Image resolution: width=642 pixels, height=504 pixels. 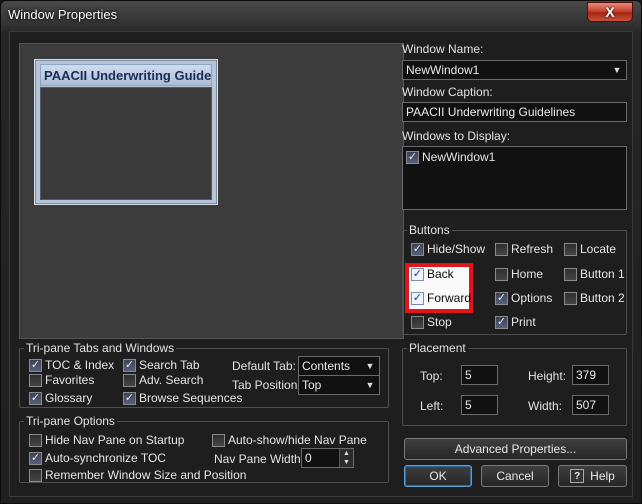 What do you see at coordinates (126, 143) in the screenshot?
I see `preview-mini-body` at bounding box center [126, 143].